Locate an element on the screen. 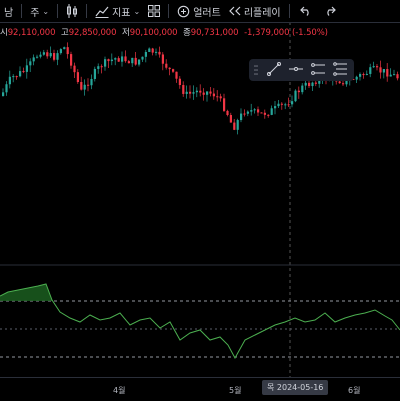 This screenshot has height=401, width=400. indicators-button: 지표 ⌄ is located at coordinates (117, 11).